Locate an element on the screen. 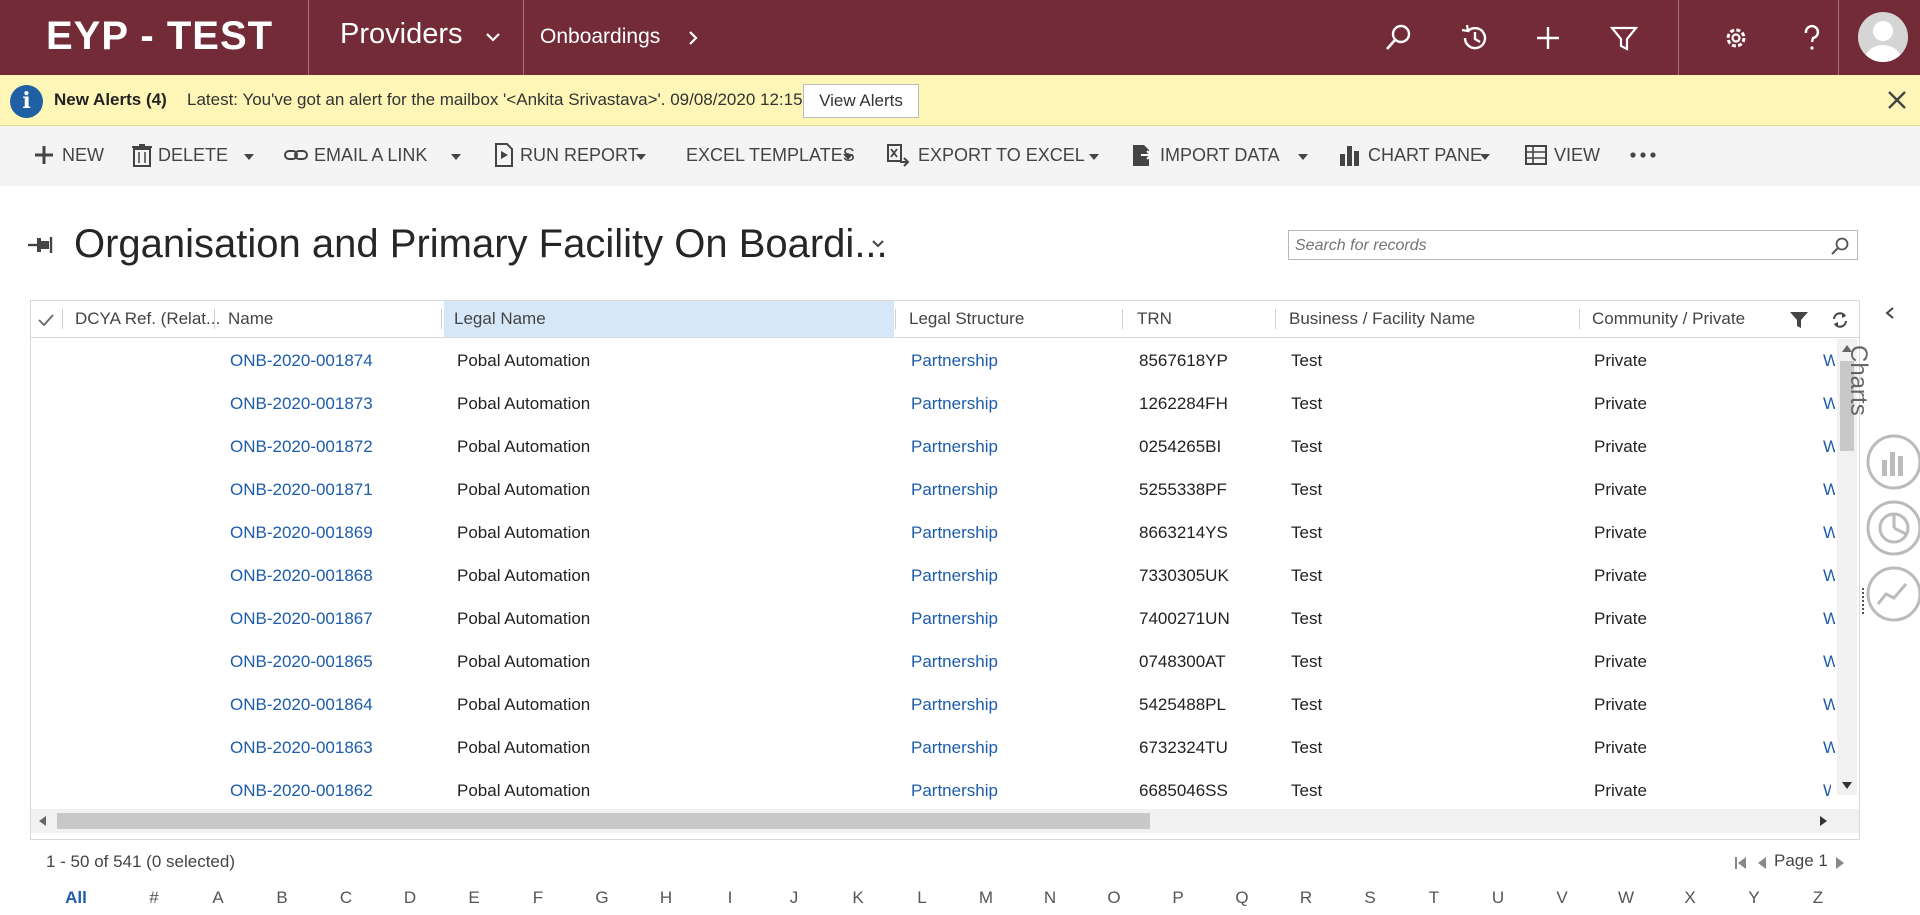 This screenshot has height=915, width=1920. more-options-icon is located at coordinates (1643, 155).